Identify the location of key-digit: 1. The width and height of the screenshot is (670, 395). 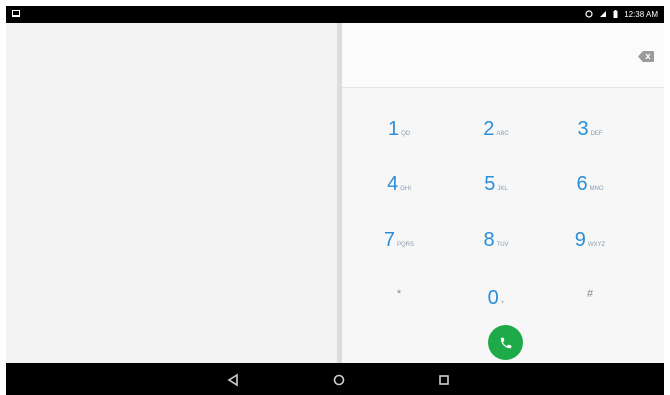
(393, 129).